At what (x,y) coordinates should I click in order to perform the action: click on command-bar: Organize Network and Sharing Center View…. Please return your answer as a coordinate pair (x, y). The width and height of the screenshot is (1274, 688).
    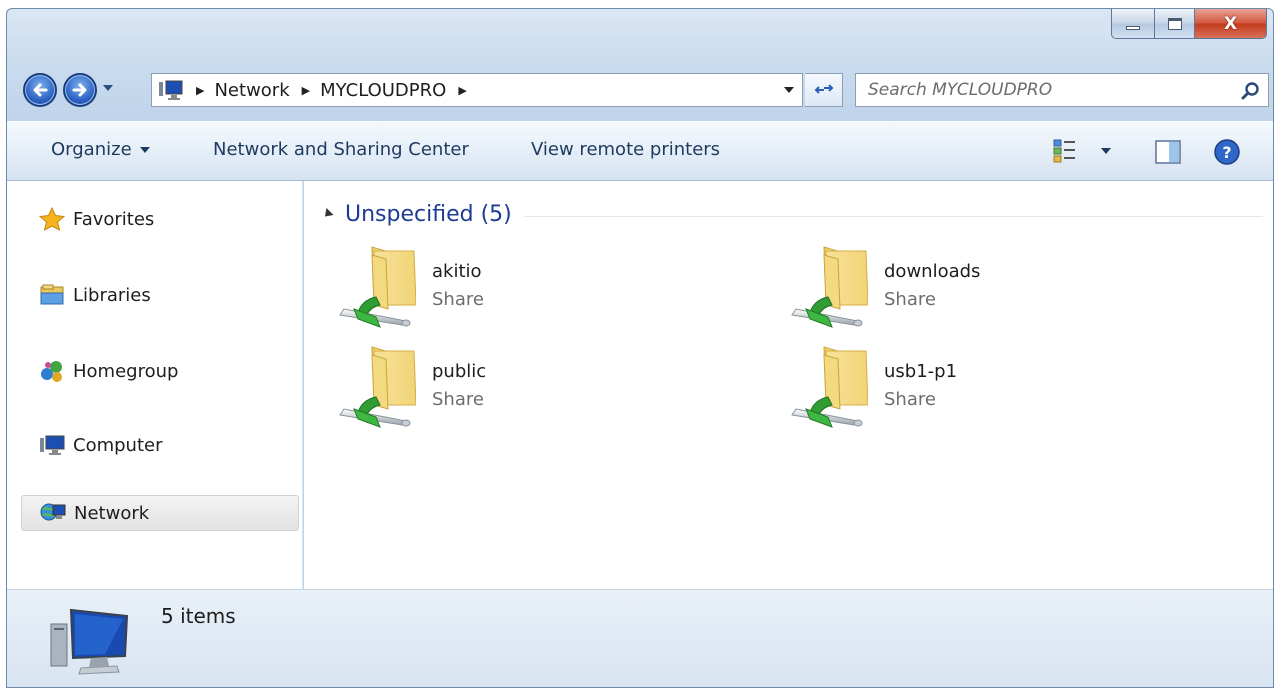
    Looking at the image, I should click on (640, 151).